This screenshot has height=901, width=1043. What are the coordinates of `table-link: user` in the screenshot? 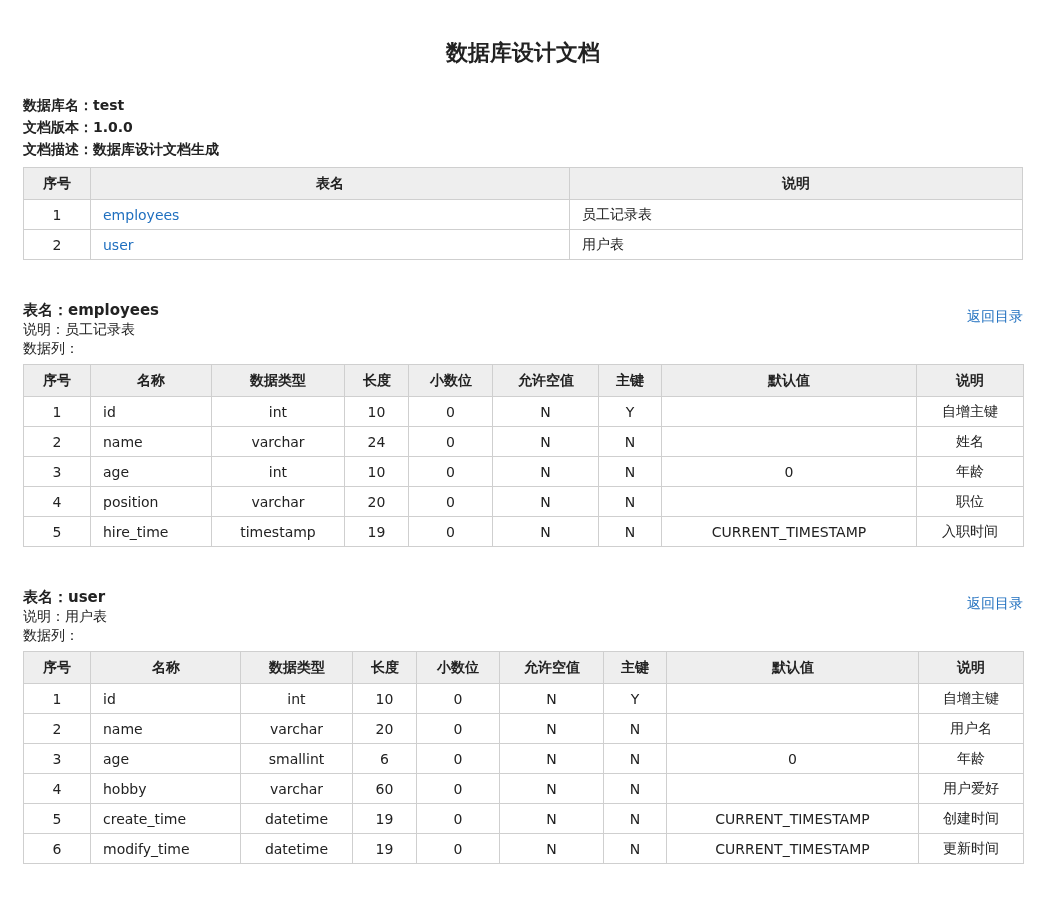 It's located at (118, 244).